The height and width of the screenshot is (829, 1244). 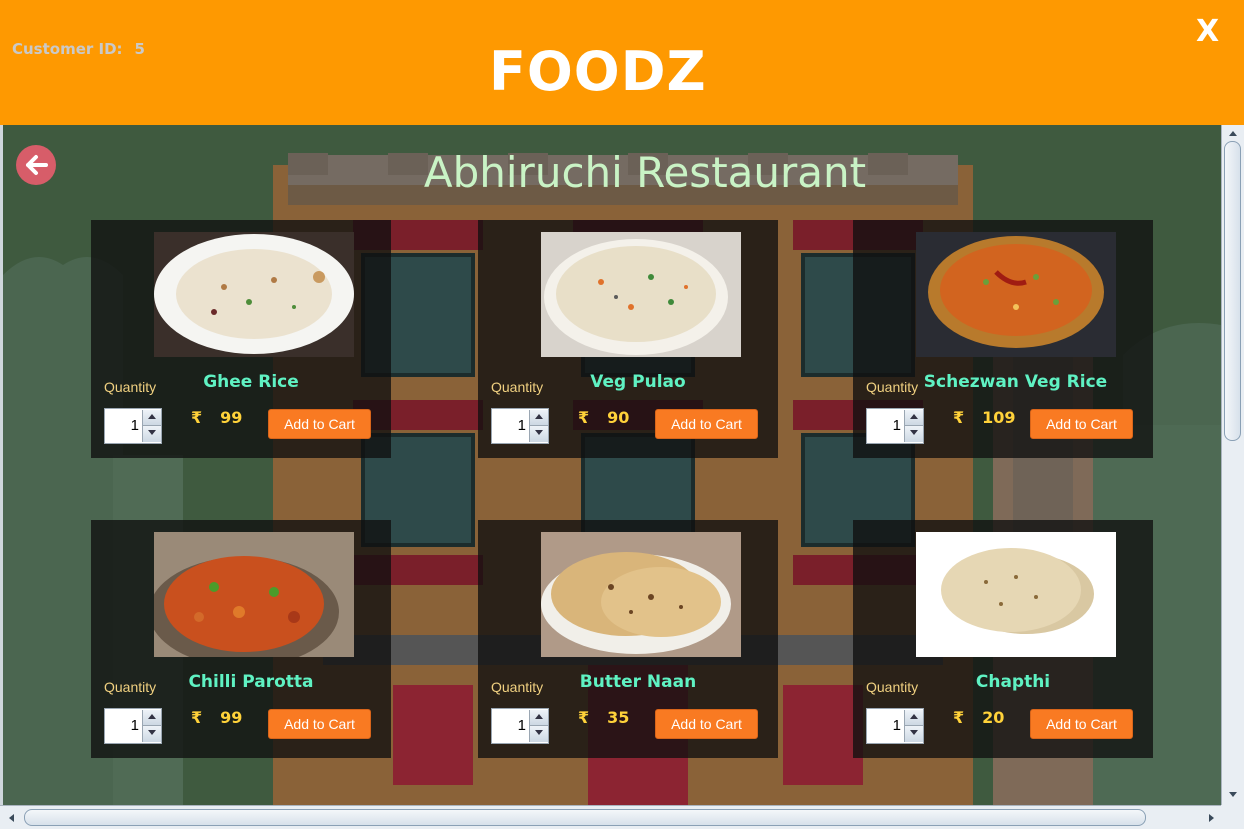 What do you see at coordinates (1016, 594) in the screenshot?
I see `chapthi-image` at bounding box center [1016, 594].